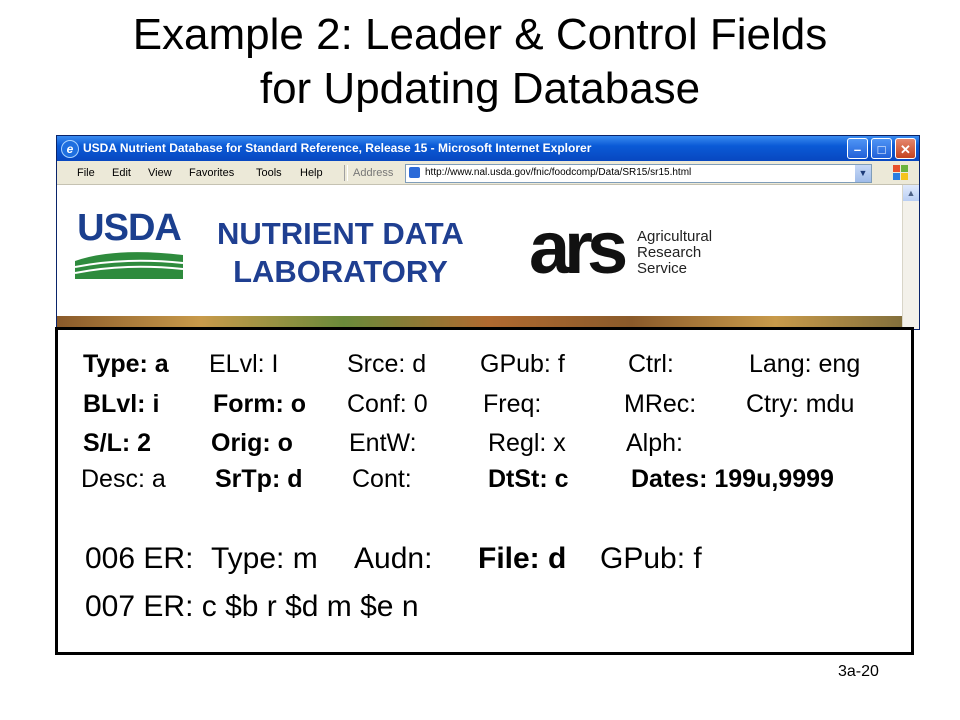 The width and height of the screenshot is (960, 720). Describe the element at coordinates (211, 173) in the screenshot. I see `menu-favorites: Favorites` at that location.